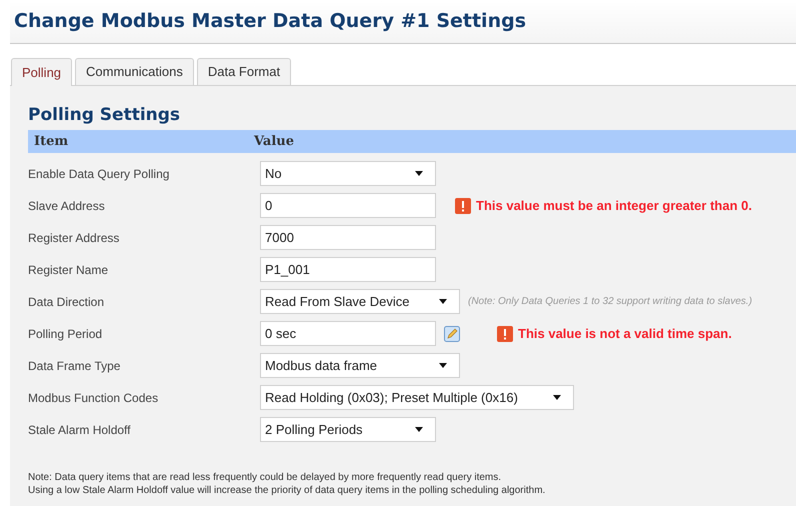  I want to click on footnote: Using a low Stale Alarm Holdoff value will increase the priority of data query items in the polling scheduling algorithm., so click(287, 490).